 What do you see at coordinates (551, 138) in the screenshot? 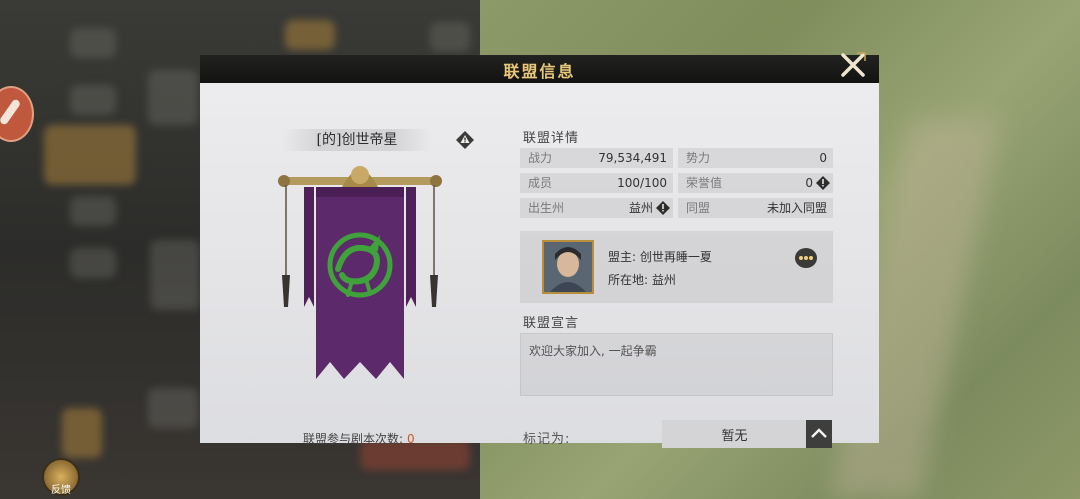
I see `details-heading: 联盟详情` at bounding box center [551, 138].